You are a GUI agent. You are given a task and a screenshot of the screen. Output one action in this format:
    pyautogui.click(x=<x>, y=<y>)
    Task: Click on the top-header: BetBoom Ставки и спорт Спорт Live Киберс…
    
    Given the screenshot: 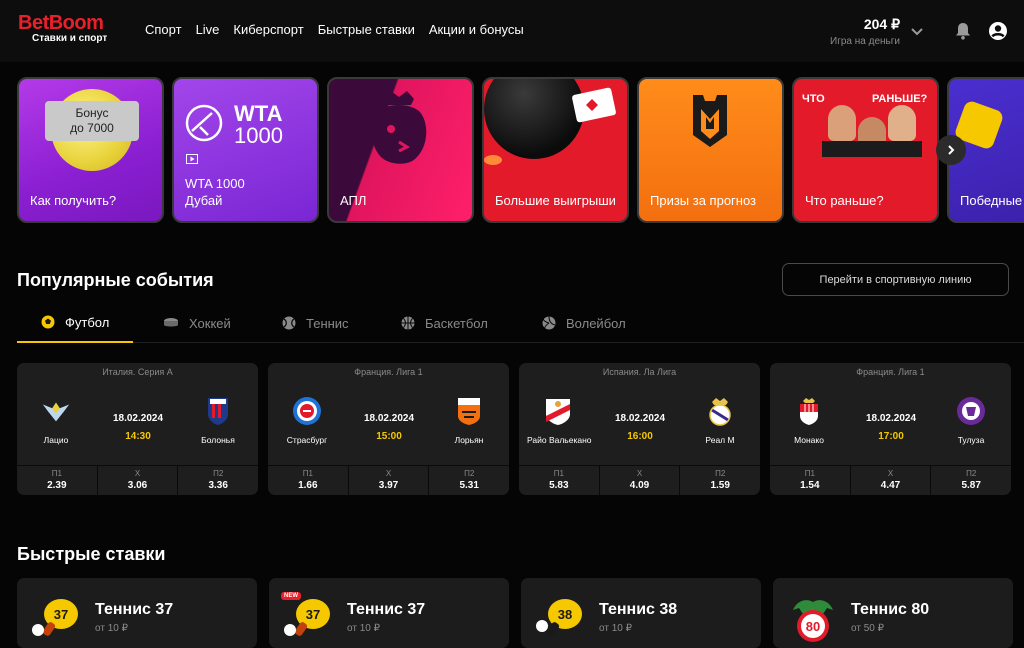 What is the action you would take?
    pyautogui.click(x=512, y=31)
    